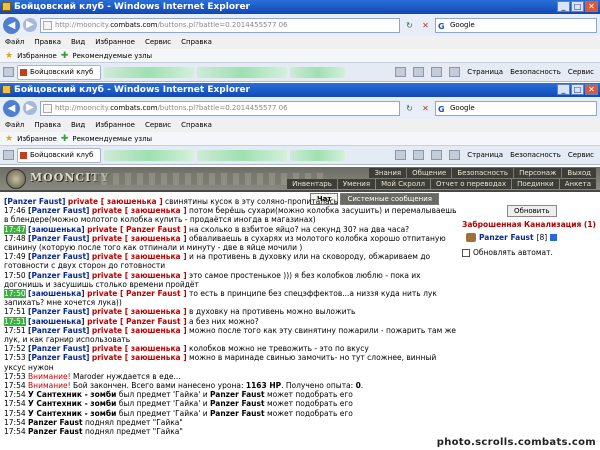  I want to click on menu-my-scroll: Мой Скролл, so click(403, 184).